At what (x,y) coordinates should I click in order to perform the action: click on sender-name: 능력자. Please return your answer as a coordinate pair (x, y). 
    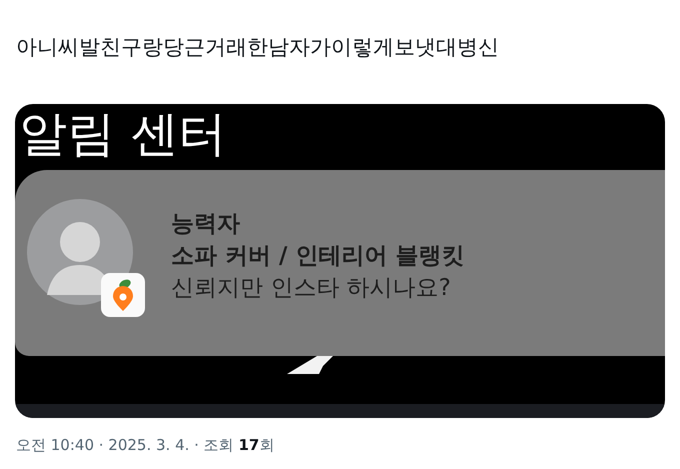
    Looking at the image, I should click on (206, 224).